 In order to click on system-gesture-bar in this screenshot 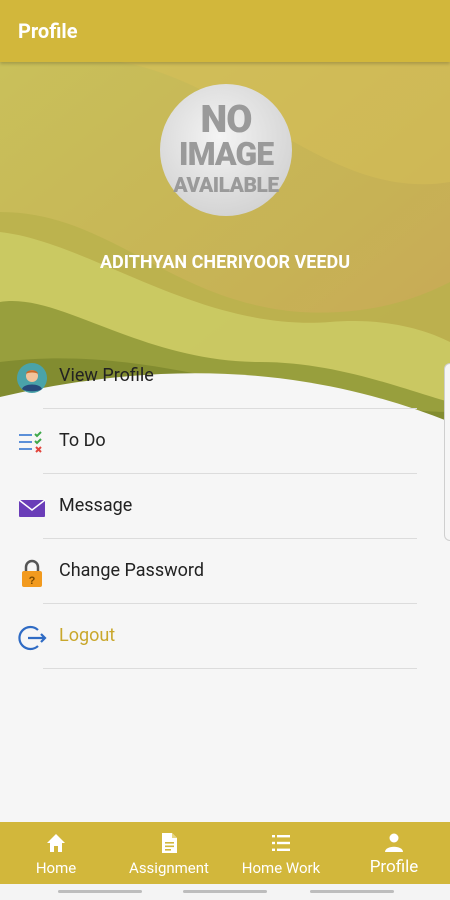, I will do `click(225, 892)`.